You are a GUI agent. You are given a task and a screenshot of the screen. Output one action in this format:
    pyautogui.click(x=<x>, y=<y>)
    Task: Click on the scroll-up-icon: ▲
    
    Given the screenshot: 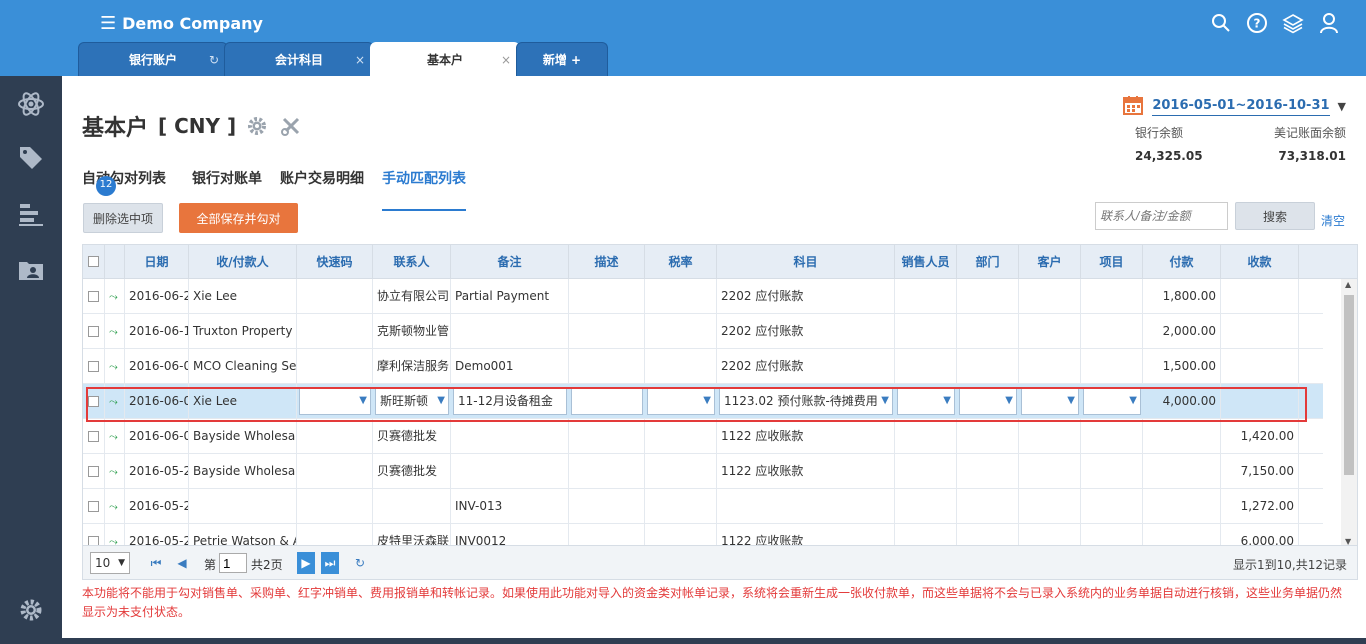 What is the action you would take?
    pyautogui.click(x=1348, y=284)
    